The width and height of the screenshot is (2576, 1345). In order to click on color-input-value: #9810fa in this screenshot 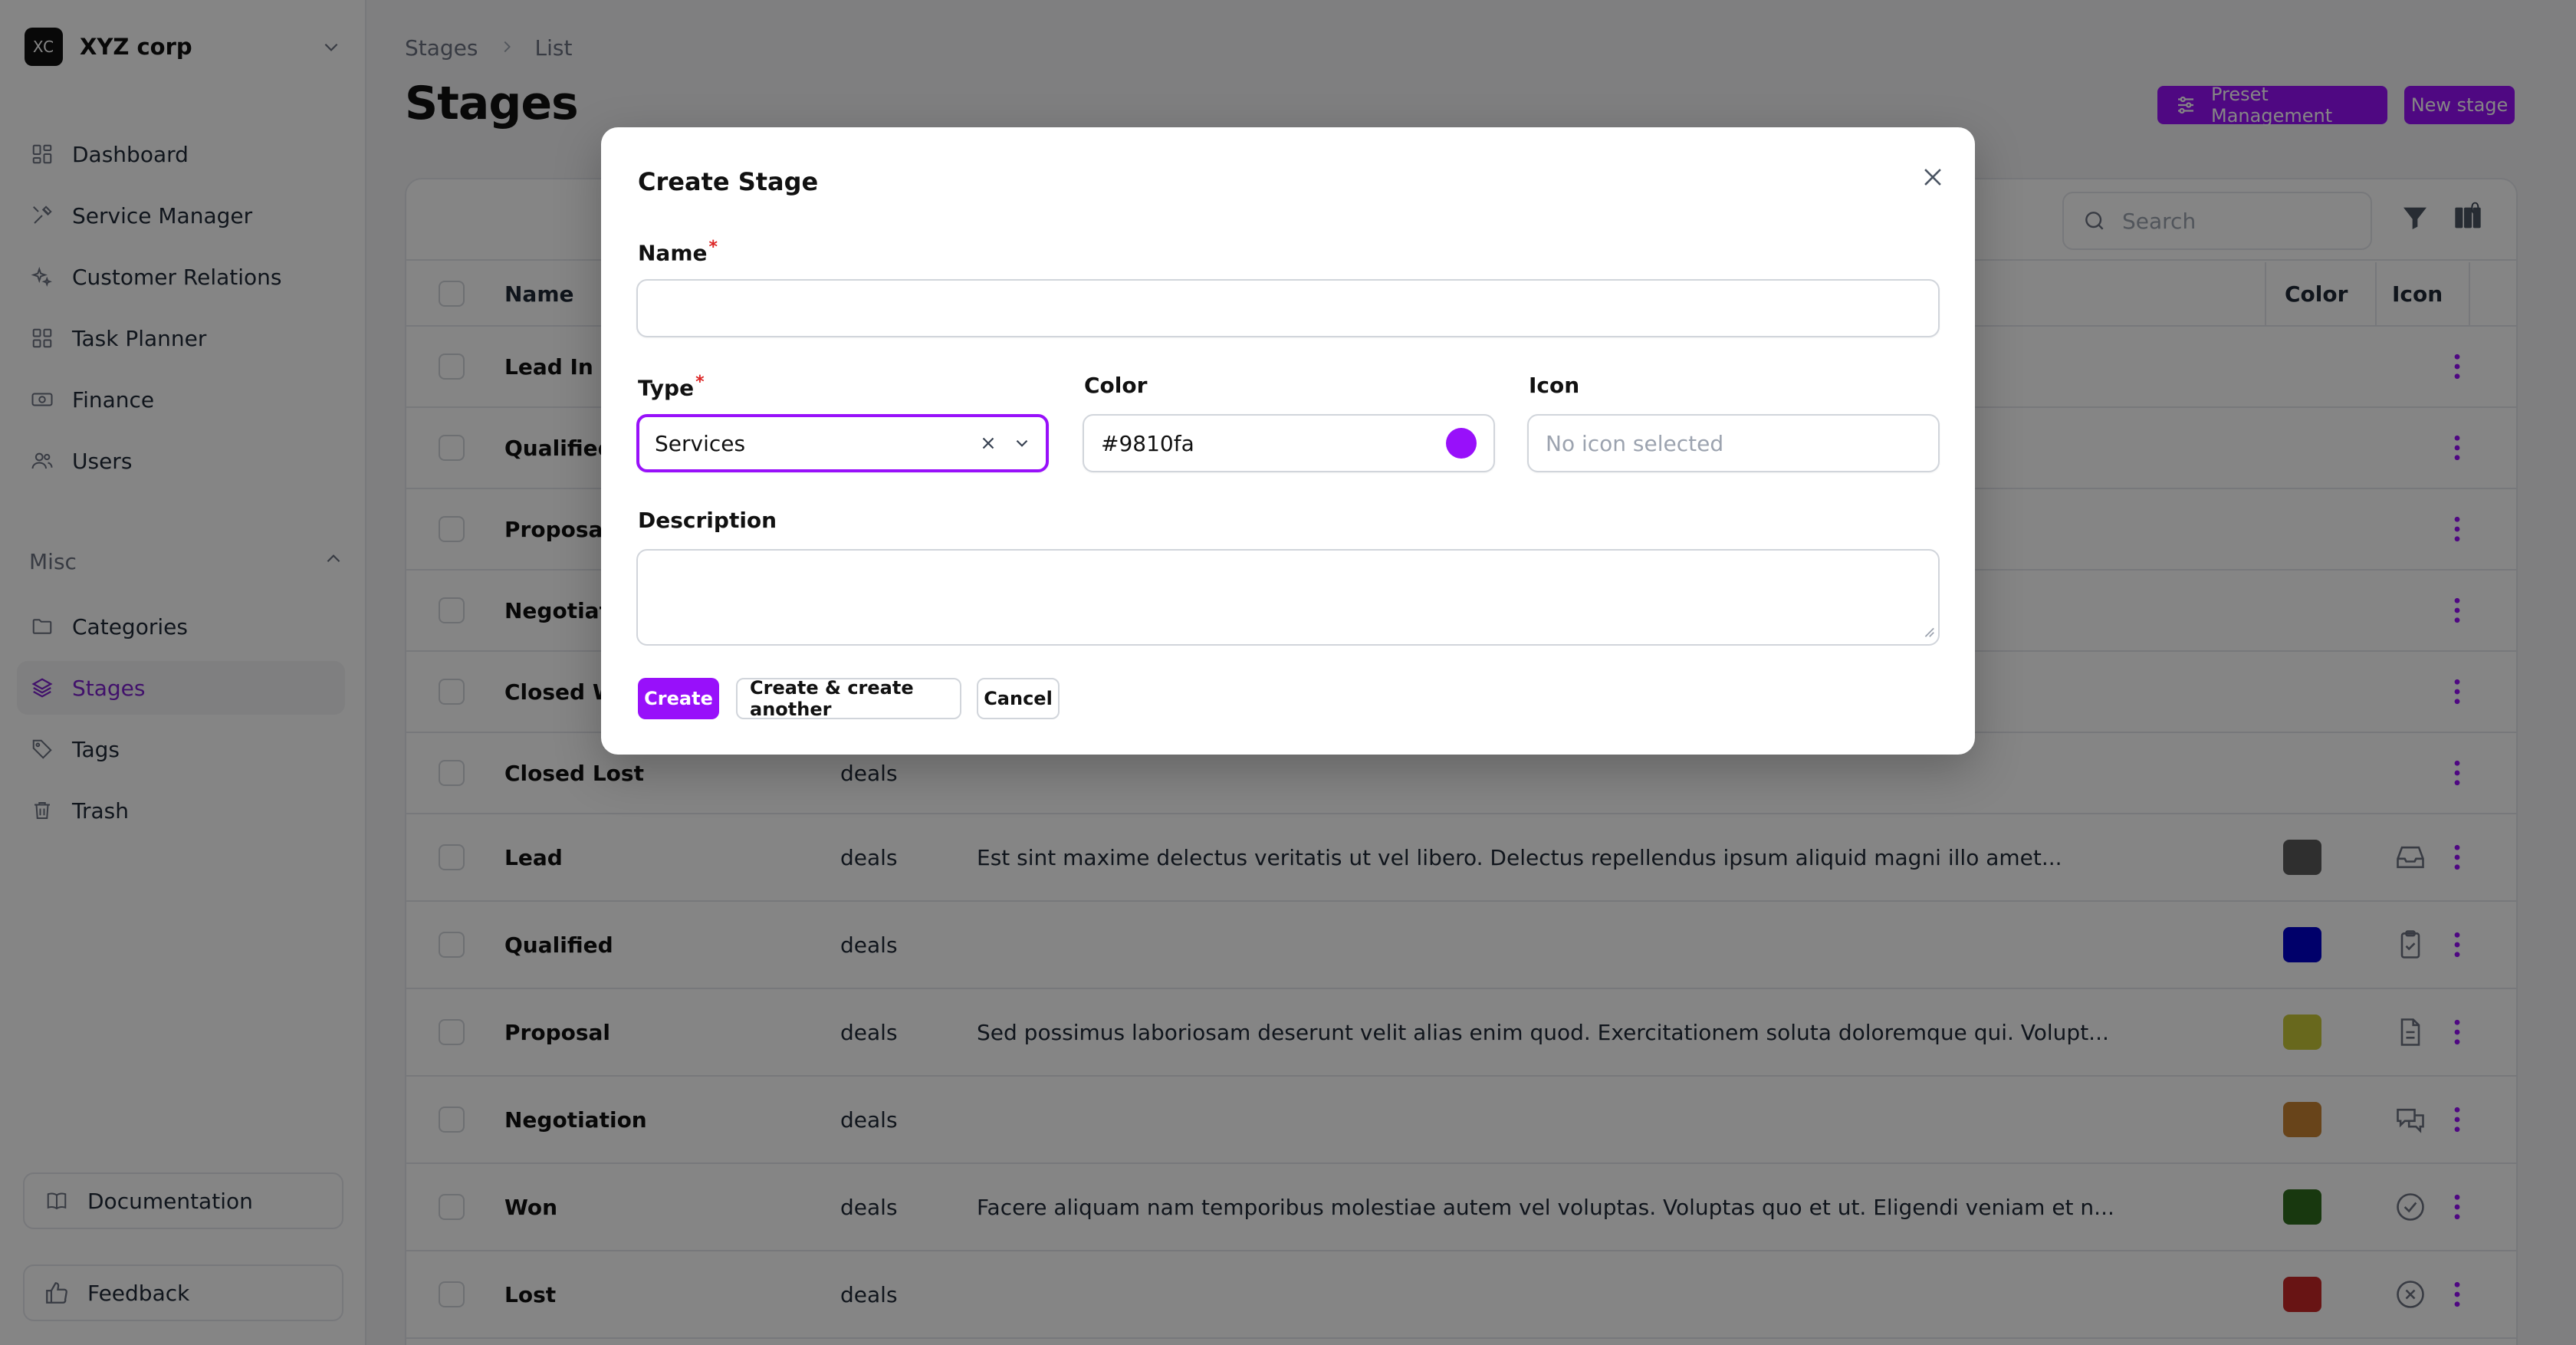, I will do `click(1148, 443)`.